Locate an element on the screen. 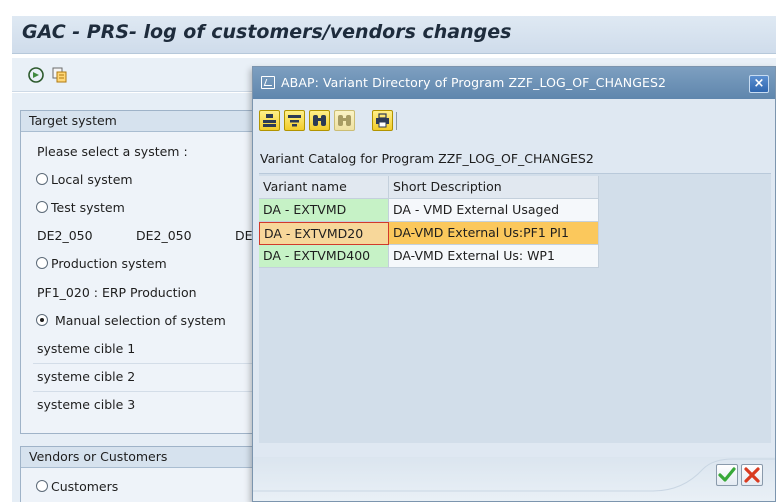  toolbar-separator is located at coordinates (396, 121).